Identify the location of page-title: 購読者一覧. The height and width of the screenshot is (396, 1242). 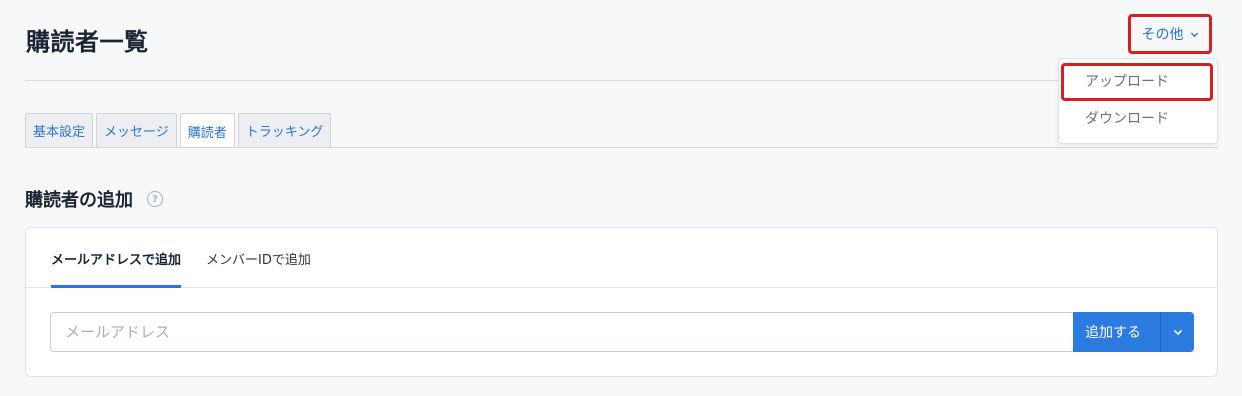
(87, 42).